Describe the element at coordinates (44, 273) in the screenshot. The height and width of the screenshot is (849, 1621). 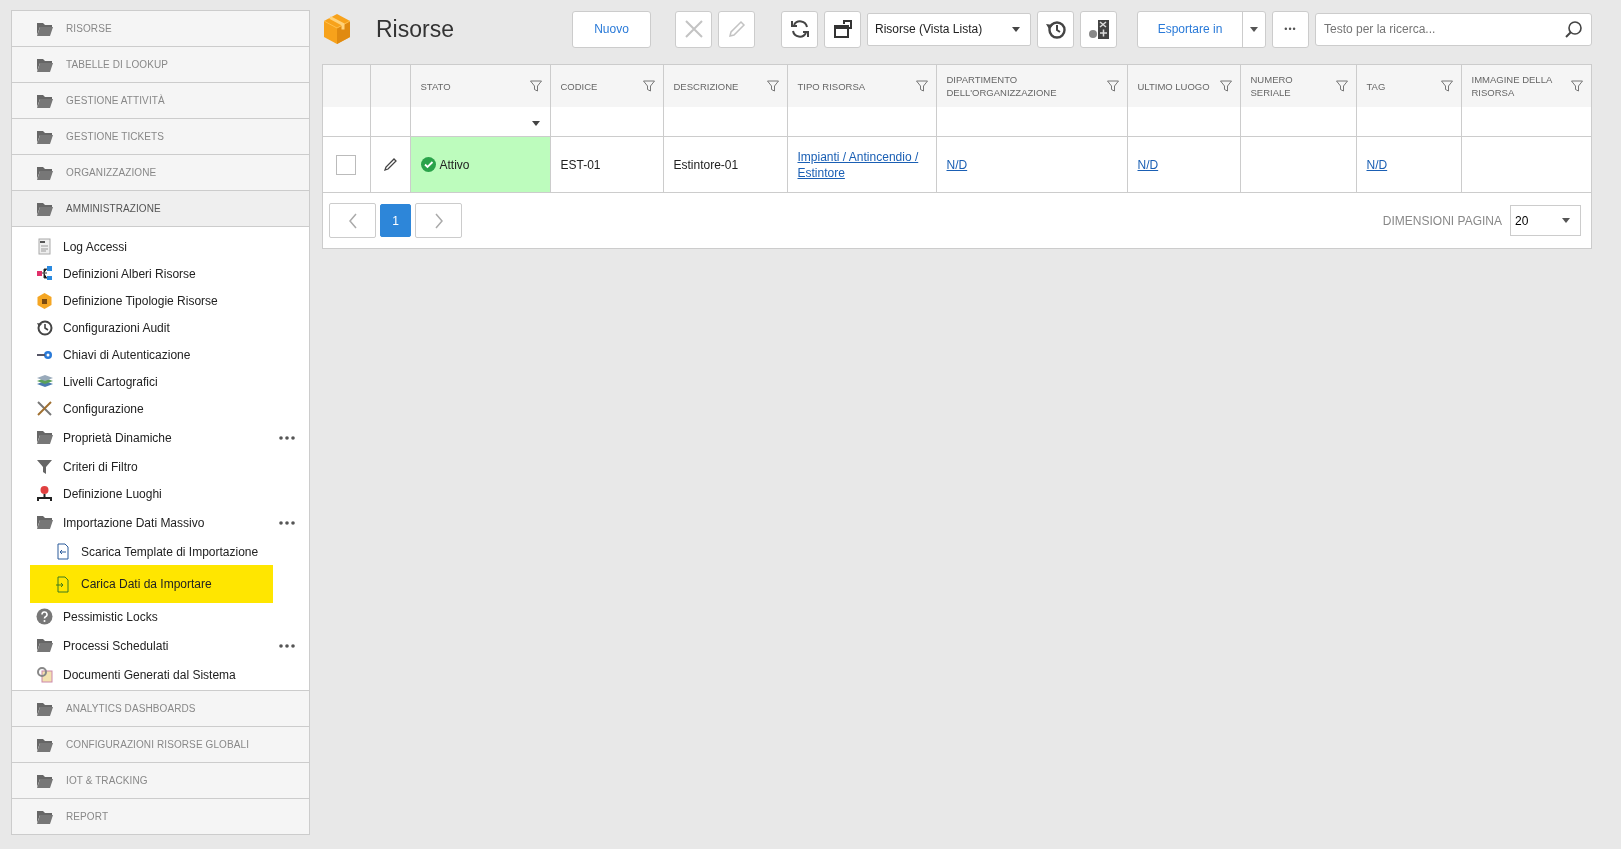
I see `tree-icon` at that location.